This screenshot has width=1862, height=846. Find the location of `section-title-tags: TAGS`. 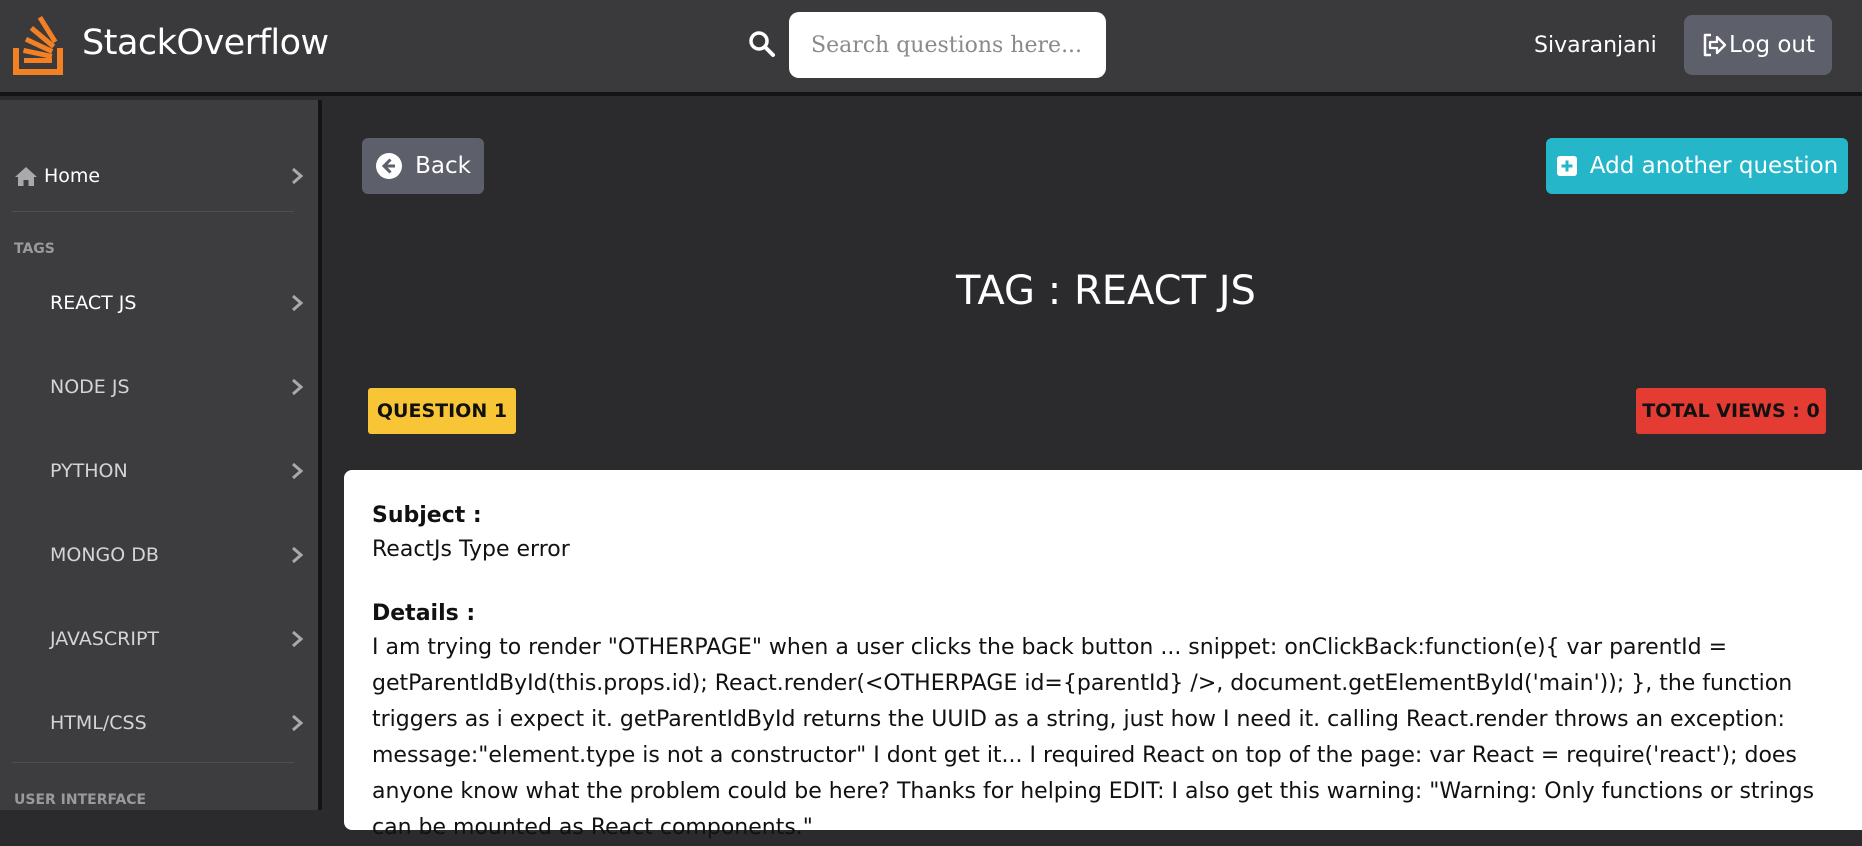

section-title-tags: TAGS is located at coordinates (34, 249).